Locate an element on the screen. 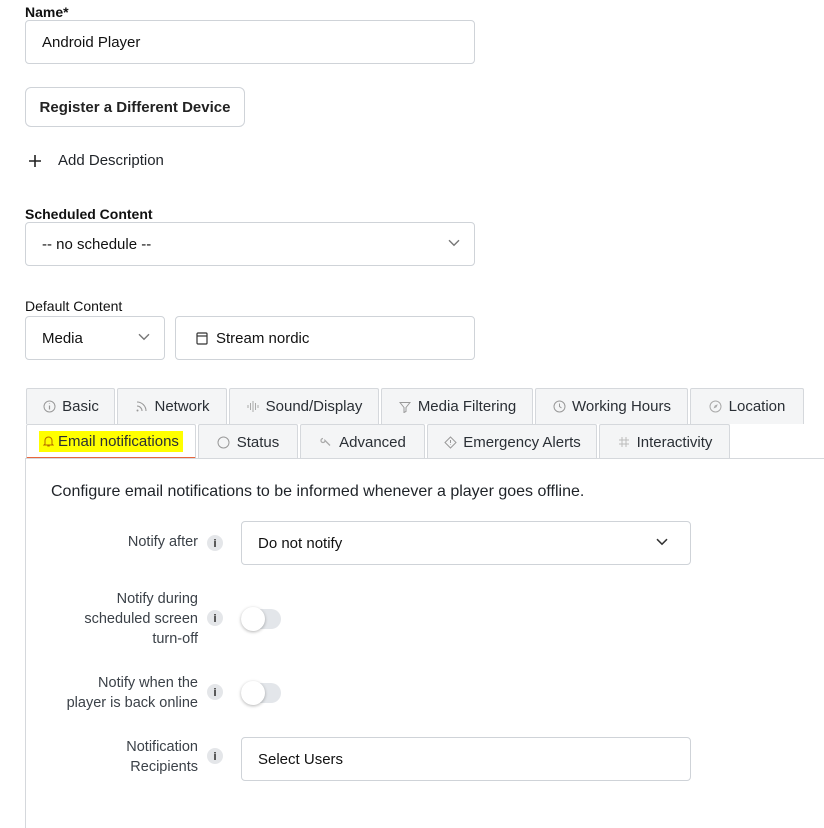  recipients-label-wrap: Notification Recipients is located at coordinates (112, 758).